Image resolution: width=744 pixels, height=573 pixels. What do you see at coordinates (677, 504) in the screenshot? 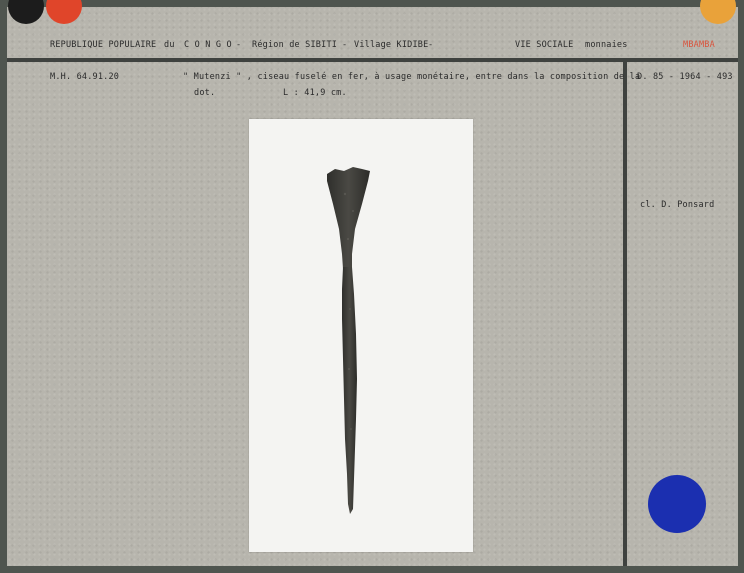
I see `blue-marker-dot` at bounding box center [677, 504].